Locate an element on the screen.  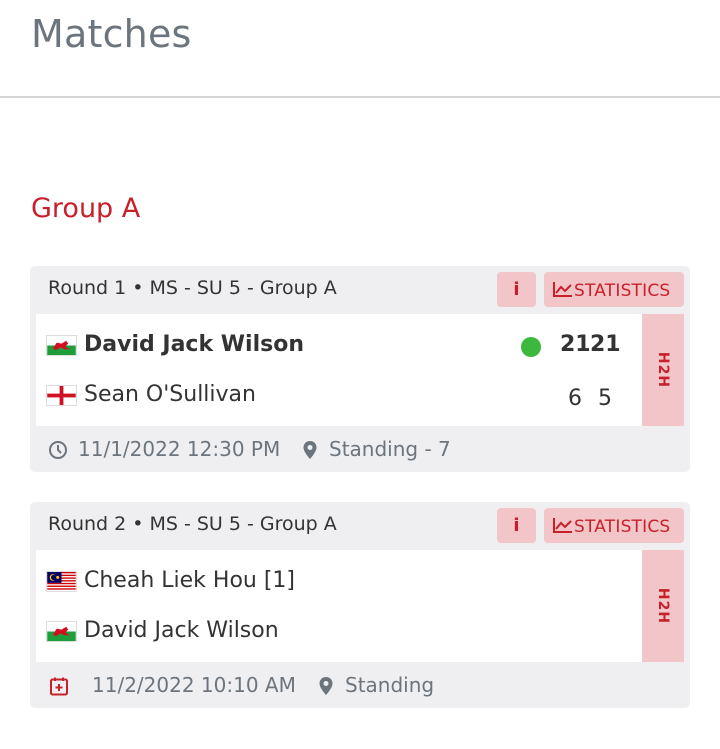
player-name: Cheah Liek Hou [1] is located at coordinates (189, 580).